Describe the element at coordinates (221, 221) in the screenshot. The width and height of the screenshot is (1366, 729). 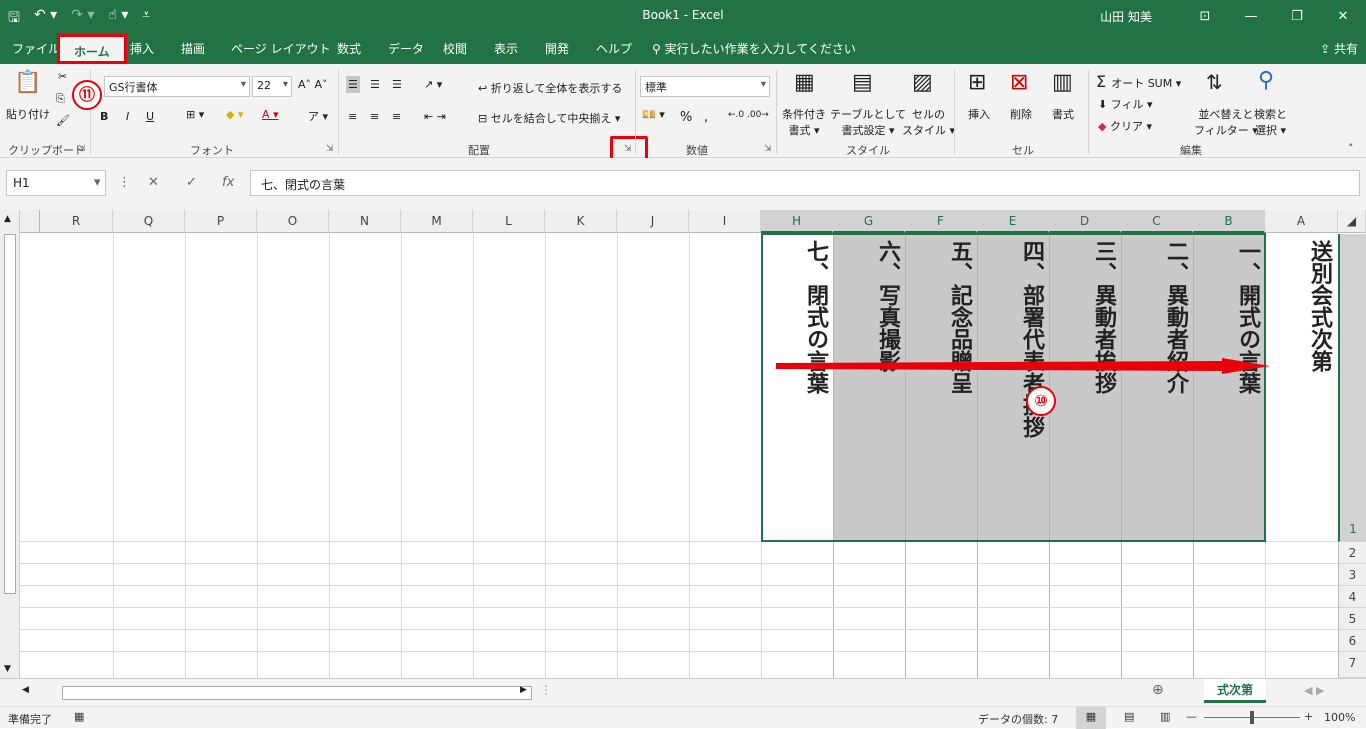
I see `column-header-p: P` at that location.